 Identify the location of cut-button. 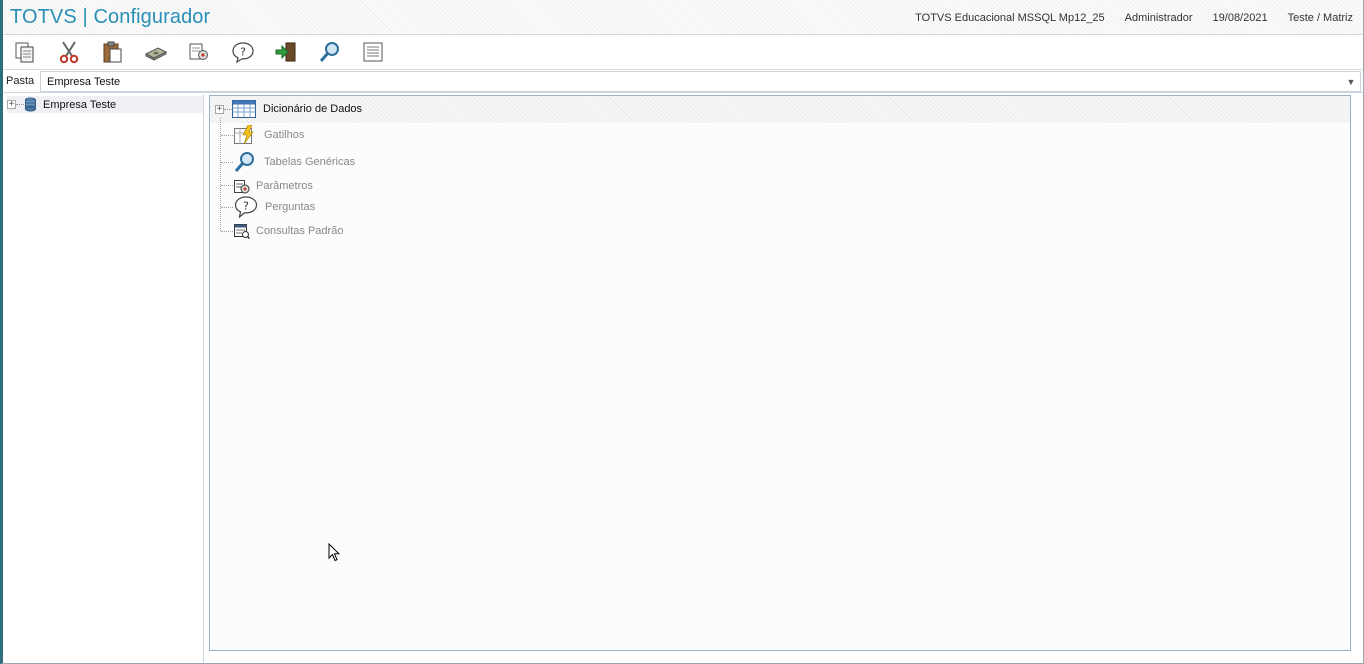
(69, 52).